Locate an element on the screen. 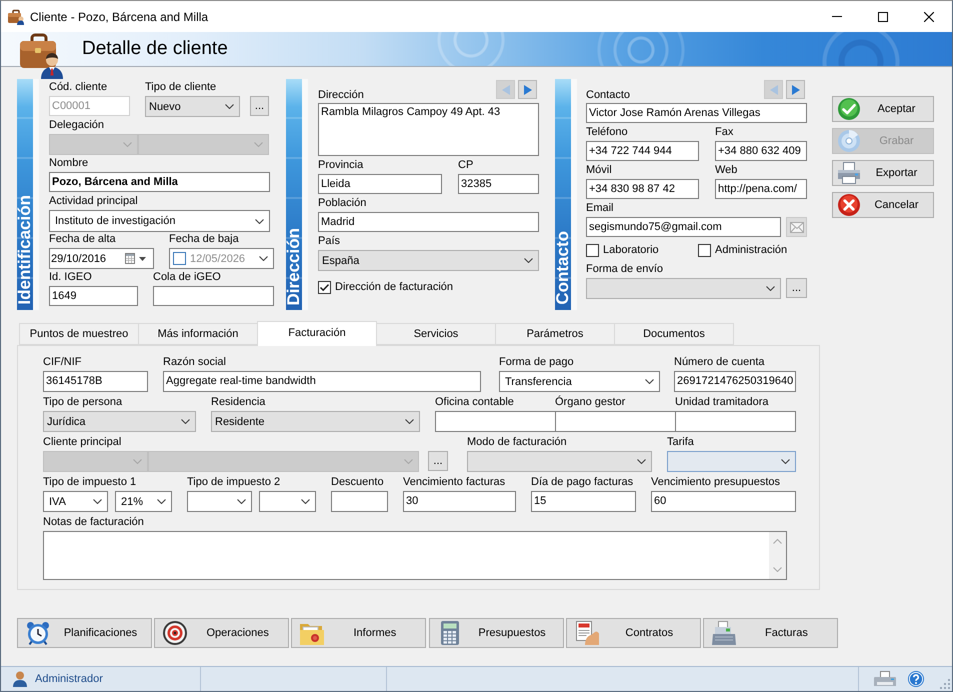 This screenshot has height=692, width=953. scrollbar is located at coordinates (777, 555).